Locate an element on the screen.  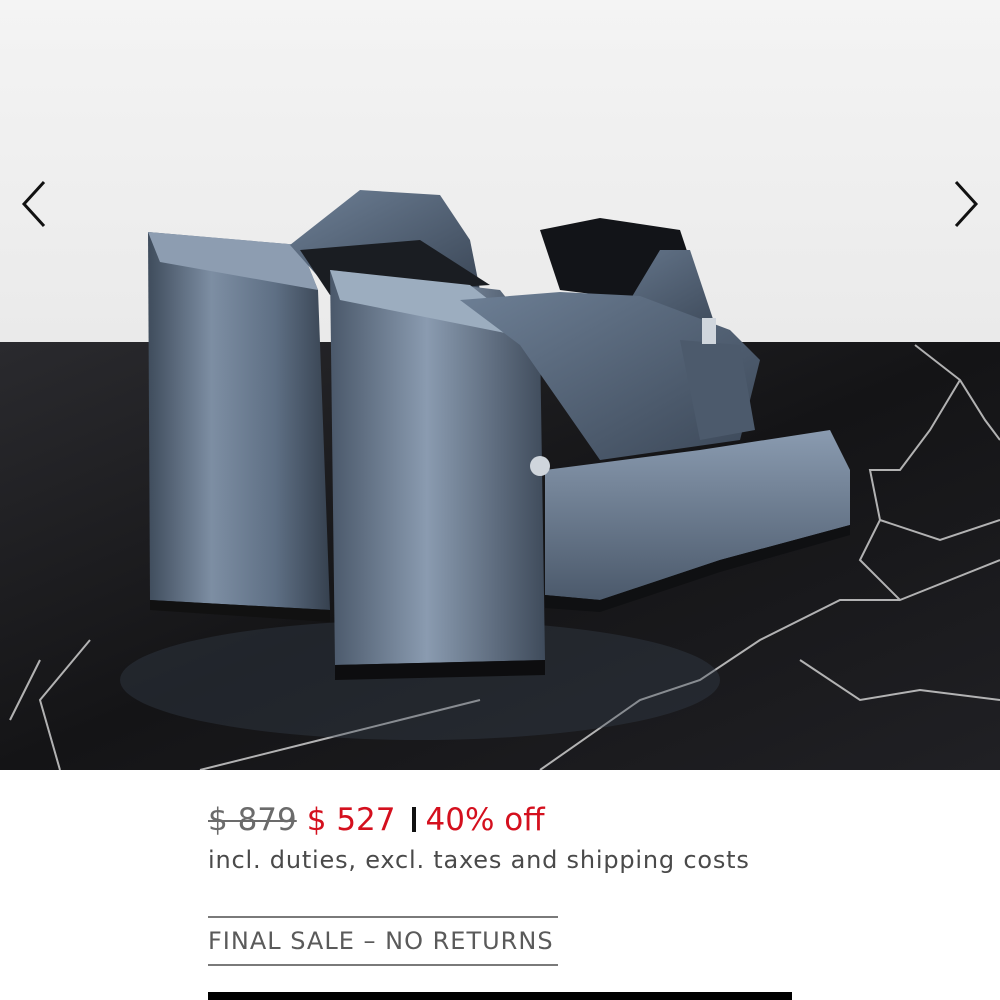
next-image-button is located at coordinates (966, 204).